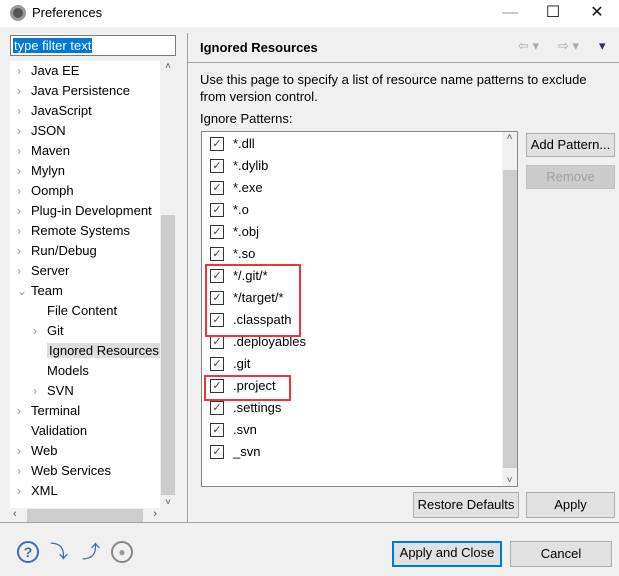 The image size is (619, 576). What do you see at coordinates (55, 330) in the screenshot?
I see `tree-item-label: Git` at bounding box center [55, 330].